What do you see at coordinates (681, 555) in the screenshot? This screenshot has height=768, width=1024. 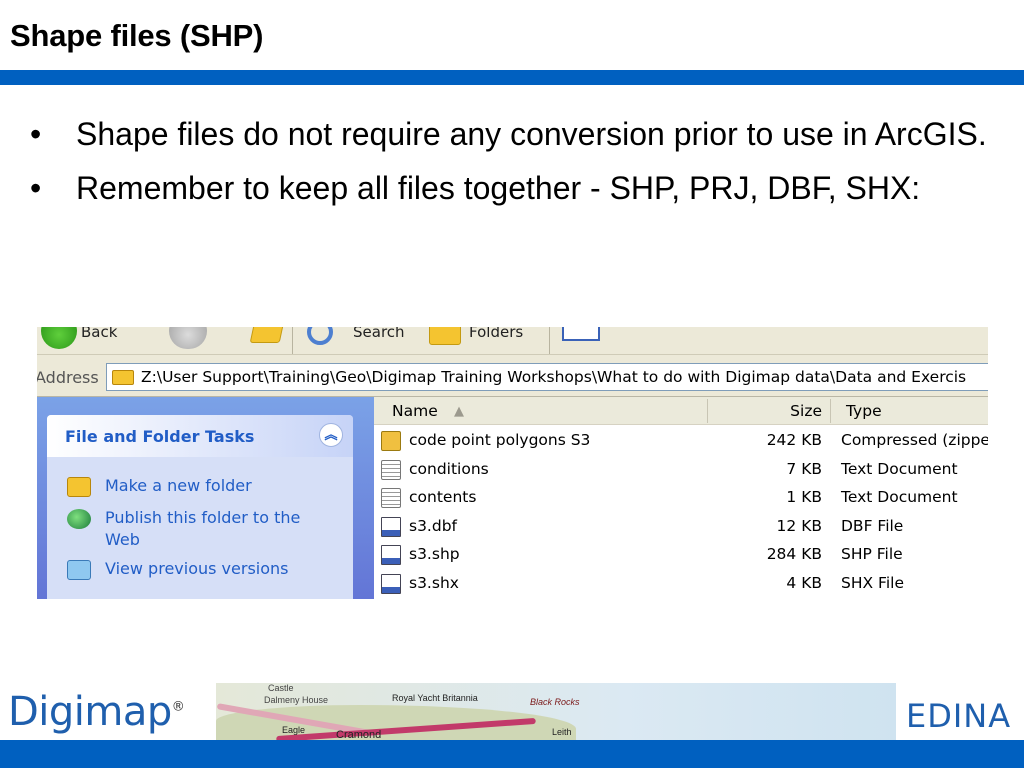 I see `table-row: s3.shp 284 KB SHP File` at bounding box center [681, 555].